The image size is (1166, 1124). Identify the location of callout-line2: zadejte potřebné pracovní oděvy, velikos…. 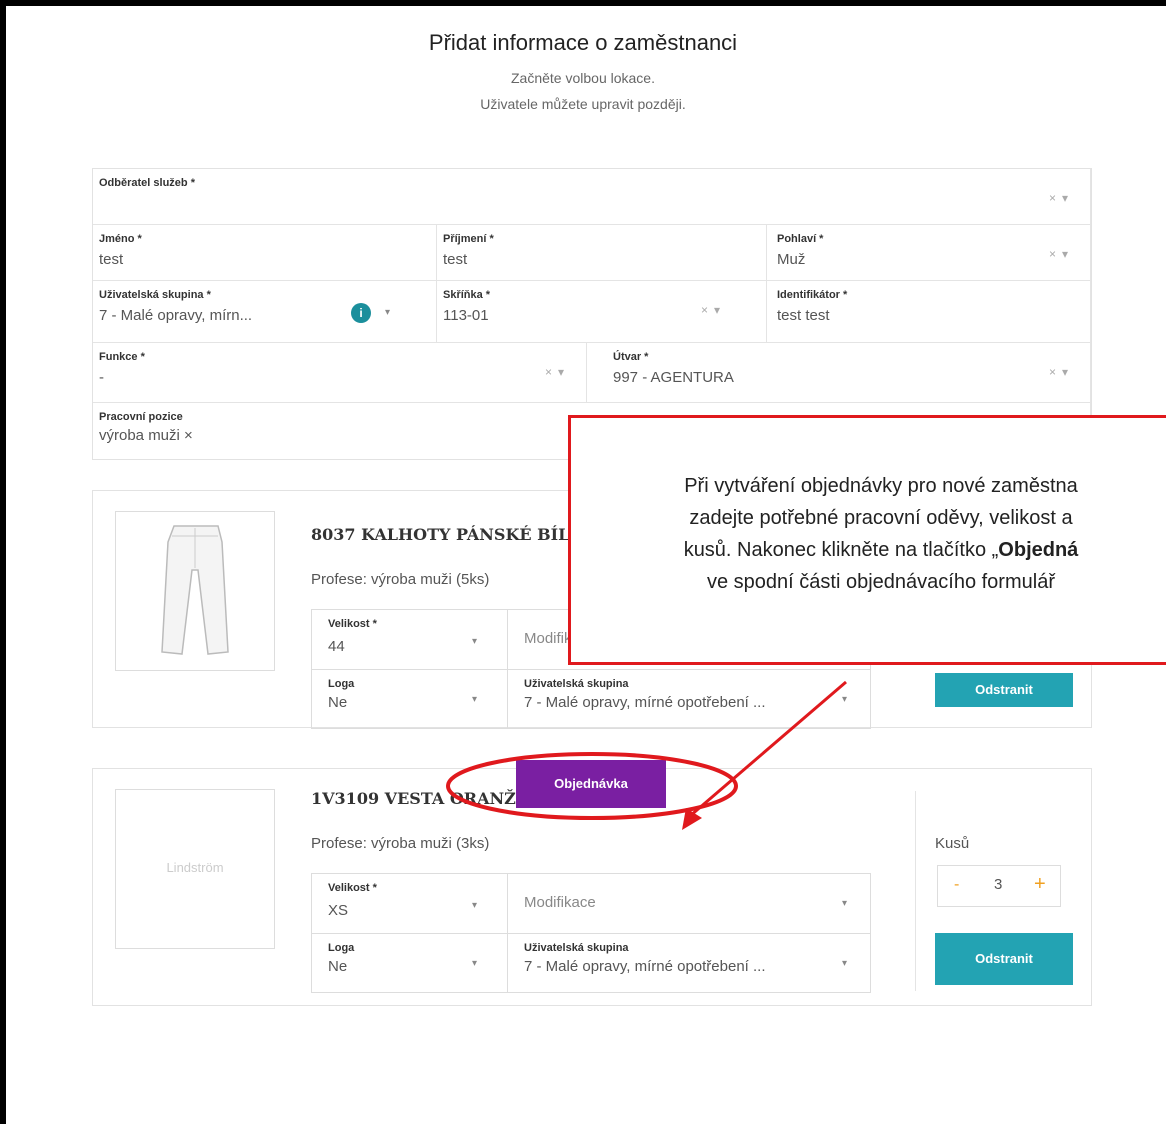
(881, 518).